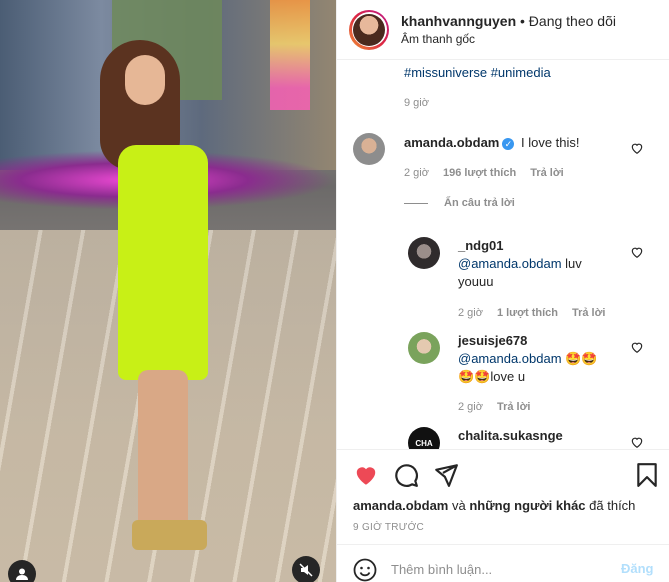 The image size is (669, 582). What do you see at coordinates (477, 72) in the screenshot?
I see `caption-hashtags: #missuniverse #unimedia` at bounding box center [477, 72].